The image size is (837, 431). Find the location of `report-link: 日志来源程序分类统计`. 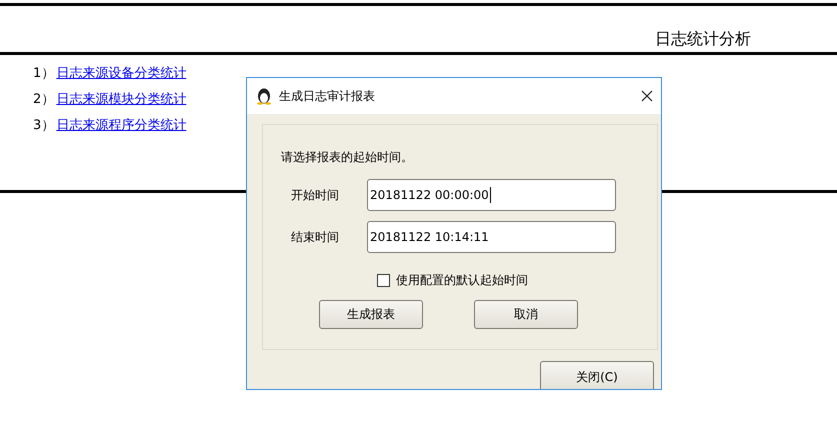

report-link: 日志来源程序分类统计 is located at coordinates (121, 125).